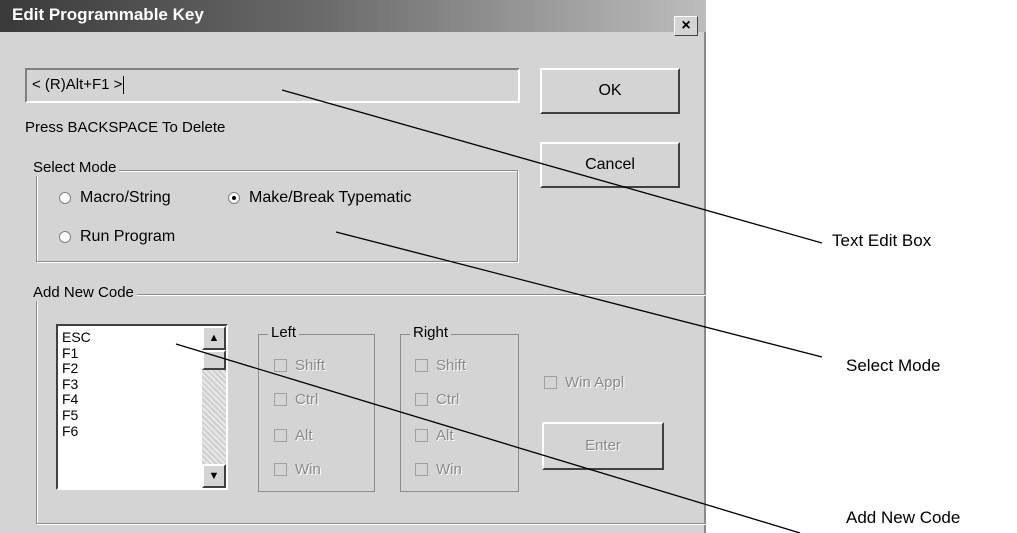 Image resolution: width=1017 pixels, height=533 pixels. What do you see at coordinates (882, 240) in the screenshot?
I see `callout-text-edit-box: Text Edit Box` at bounding box center [882, 240].